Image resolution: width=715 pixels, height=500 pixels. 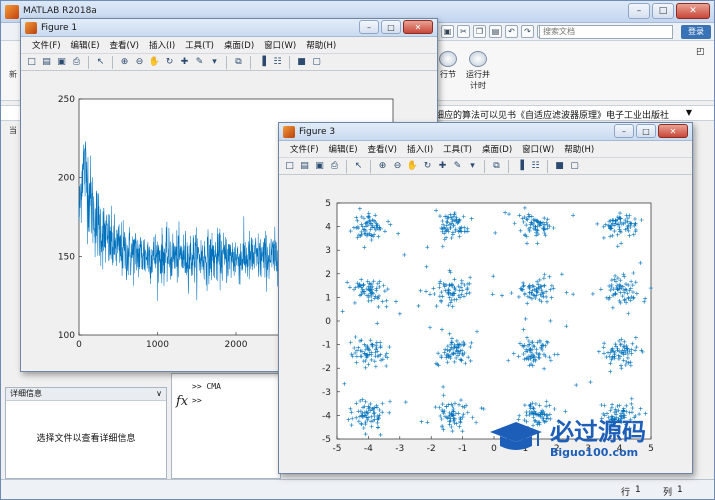 I want to click on fx-icon: fx, so click(x=182, y=401).